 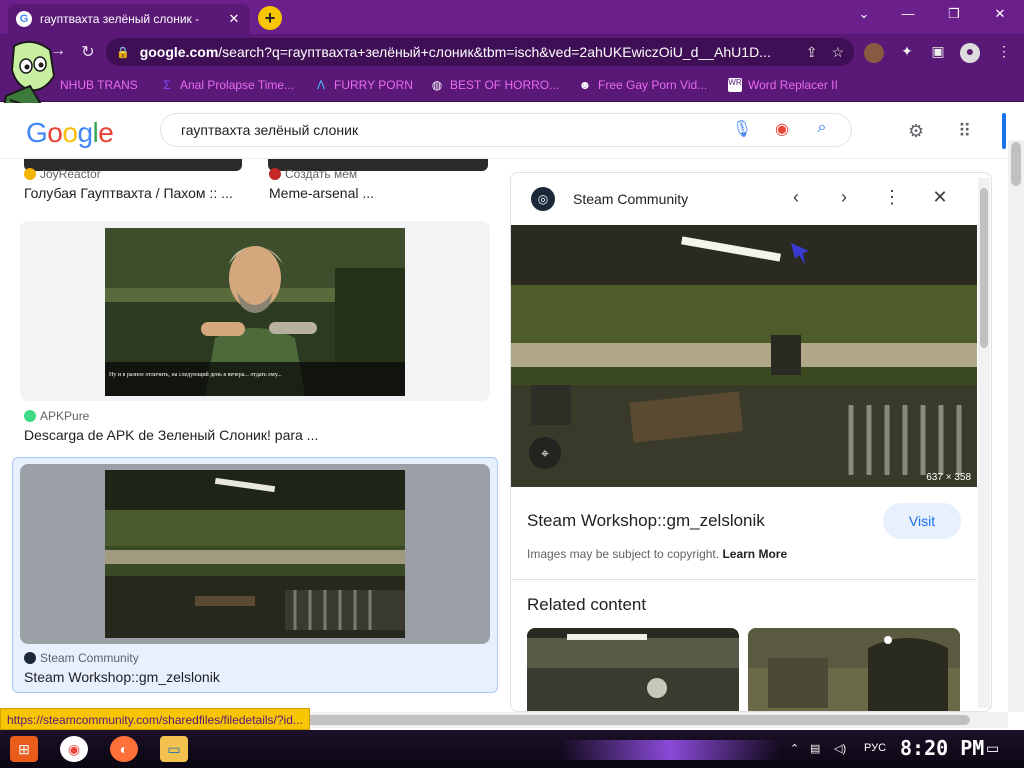 I want to click on microphone-icon: 🎙, so click(x=742, y=130).